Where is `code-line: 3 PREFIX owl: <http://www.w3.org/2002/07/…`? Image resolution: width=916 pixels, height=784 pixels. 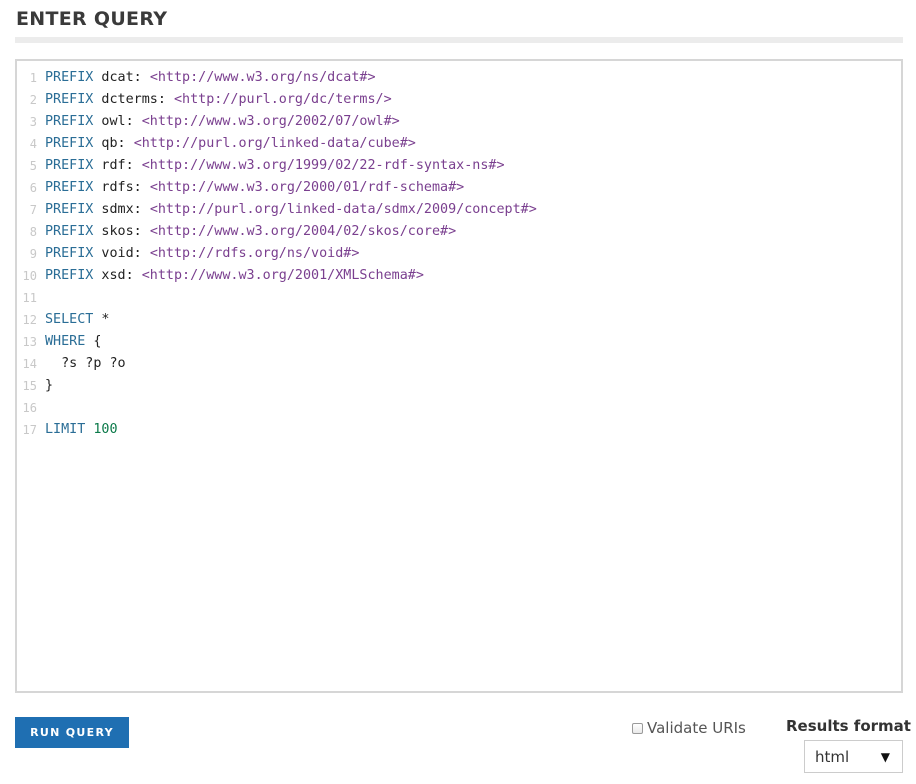
code-line: 3 PREFIX owl: <http://www.w3.org/2002/07/… is located at coordinates (459, 122).